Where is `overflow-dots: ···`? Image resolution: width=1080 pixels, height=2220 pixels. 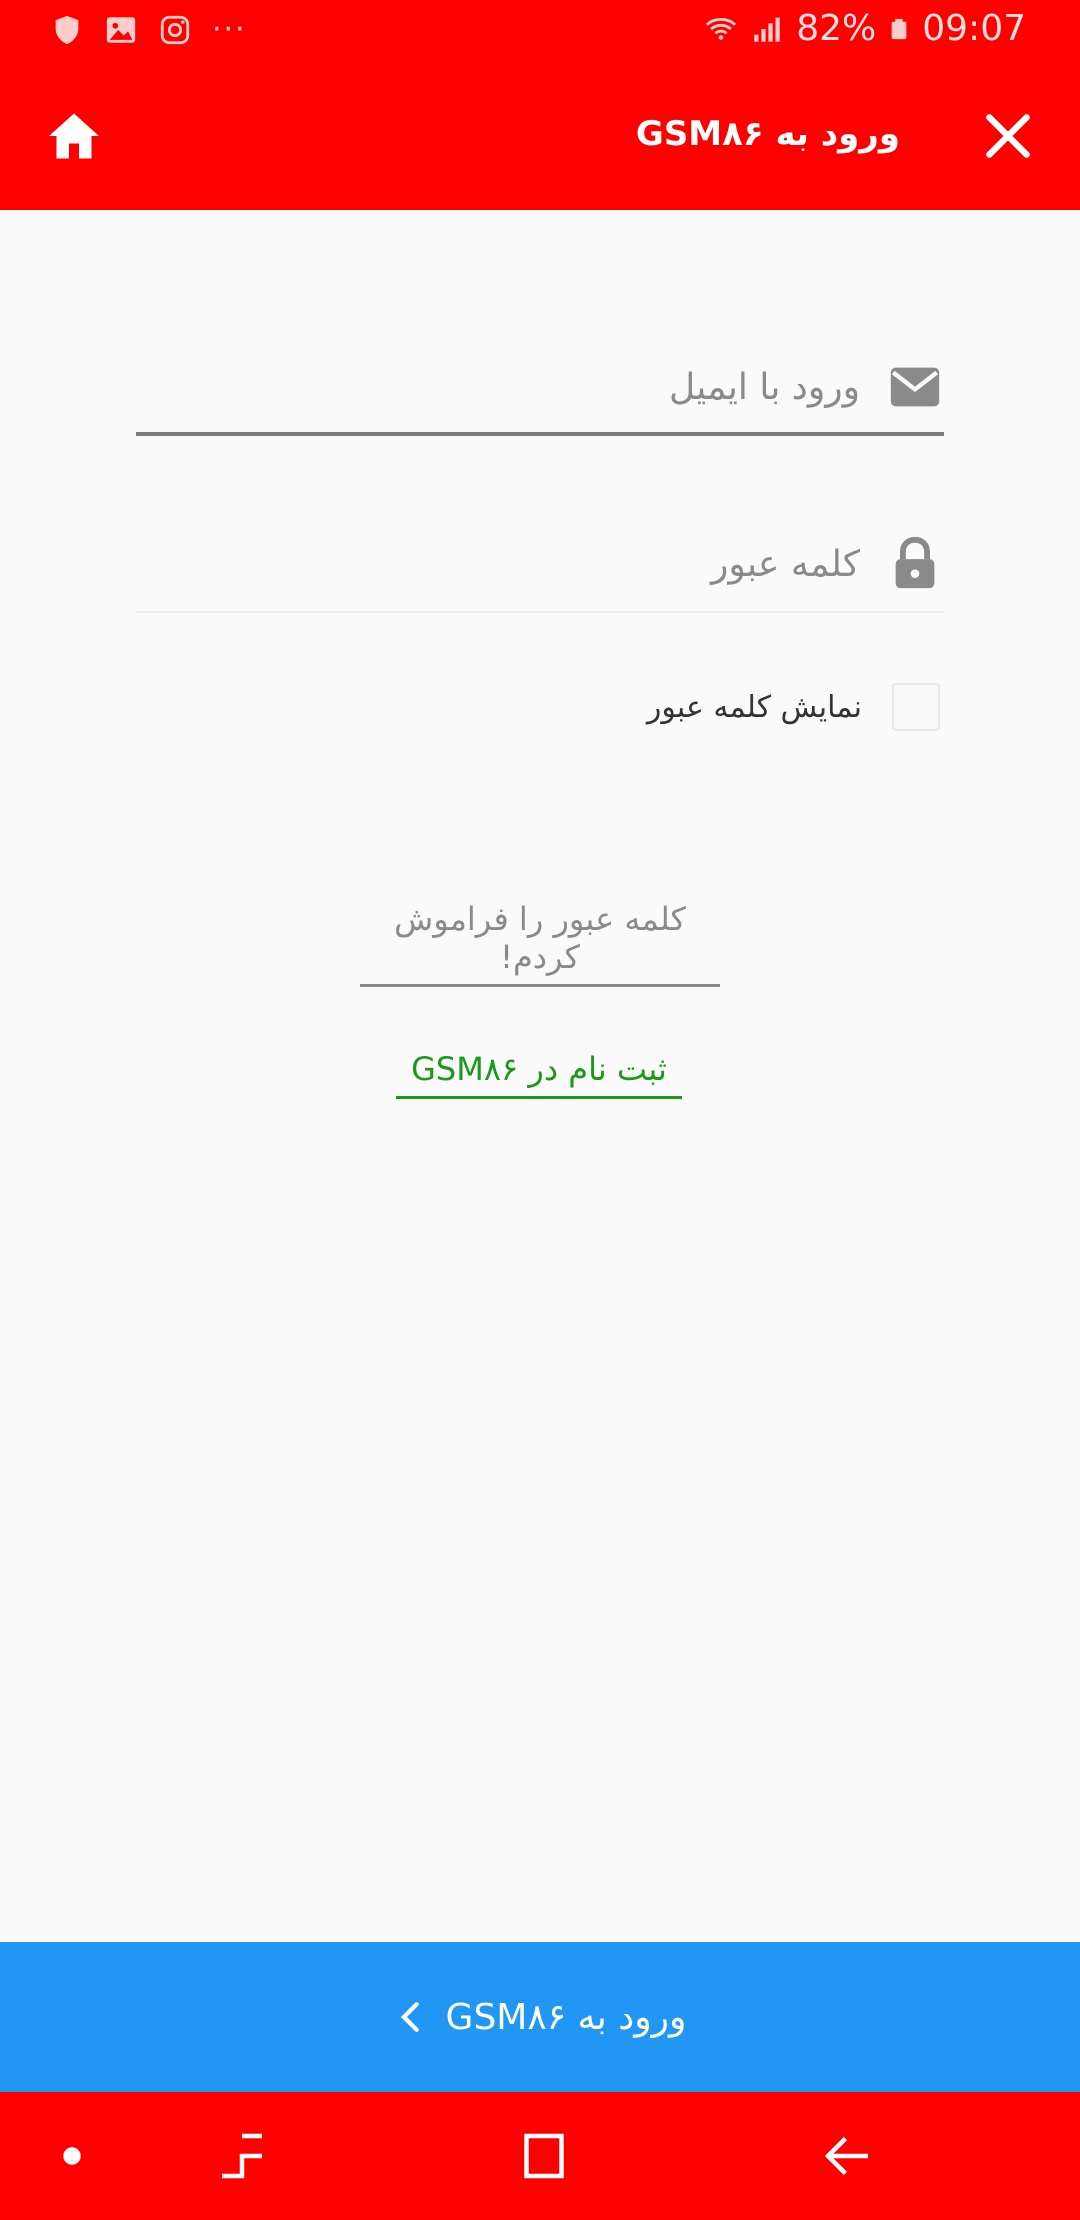 overflow-dots: ··· is located at coordinates (229, 29).